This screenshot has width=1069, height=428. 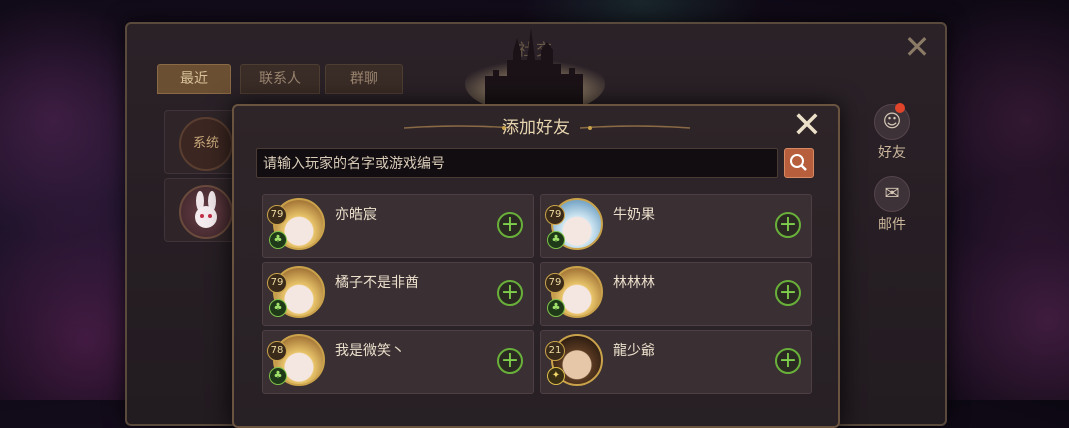 What do you see at coordinates (807, 126) in the screenshot?
I see `close-icon: ✕` at bounding box center [807, 126].